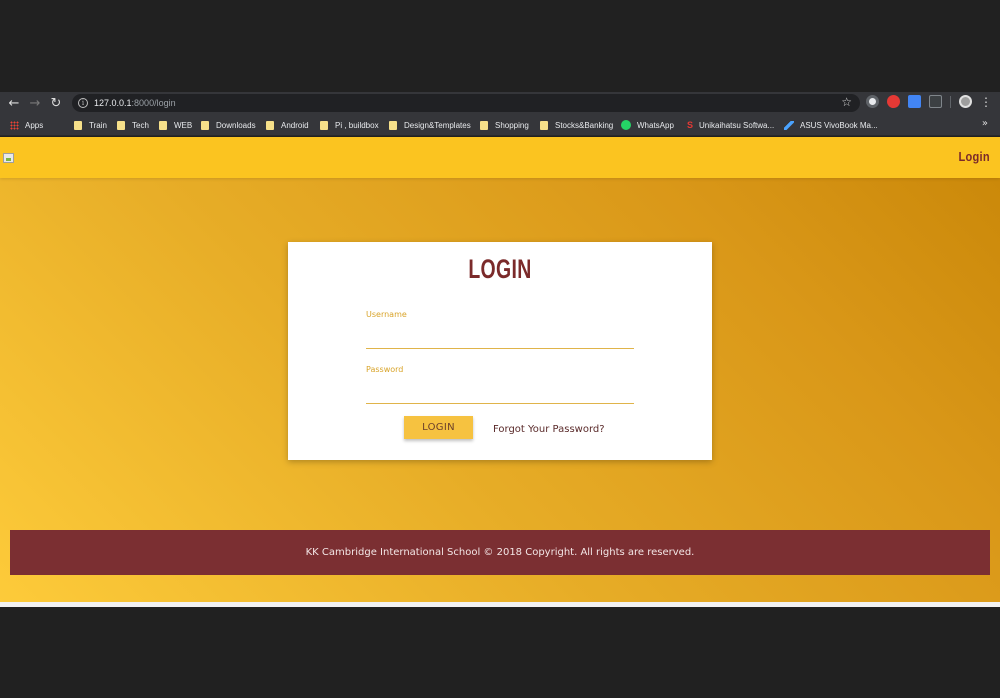 Image resolution: width=1000 pixels, height=698 pixels. What do you see at coordinates (974, 156) in the screenshot?
I see `nav-login-link: Login` at bounding box center [974, 156].